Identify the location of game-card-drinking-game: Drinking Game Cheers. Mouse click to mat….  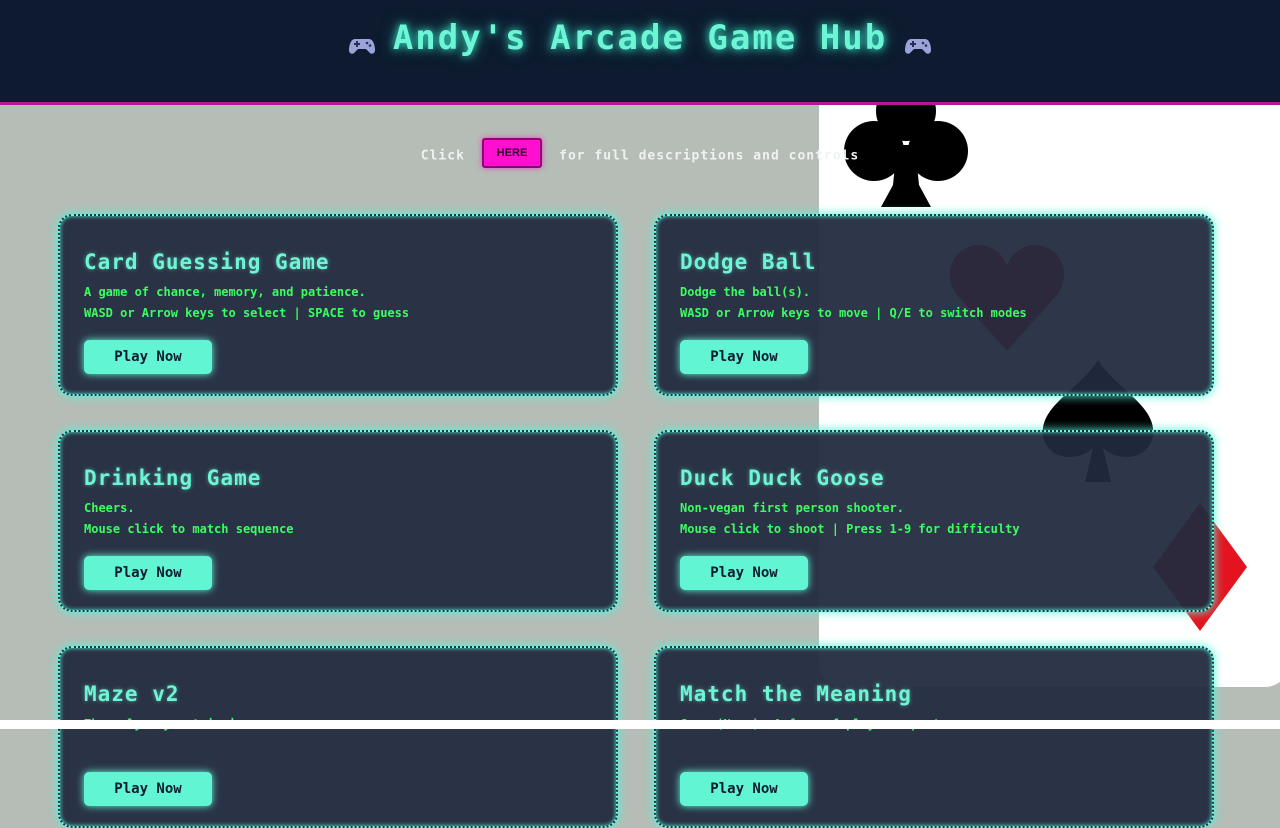
(338, 521).